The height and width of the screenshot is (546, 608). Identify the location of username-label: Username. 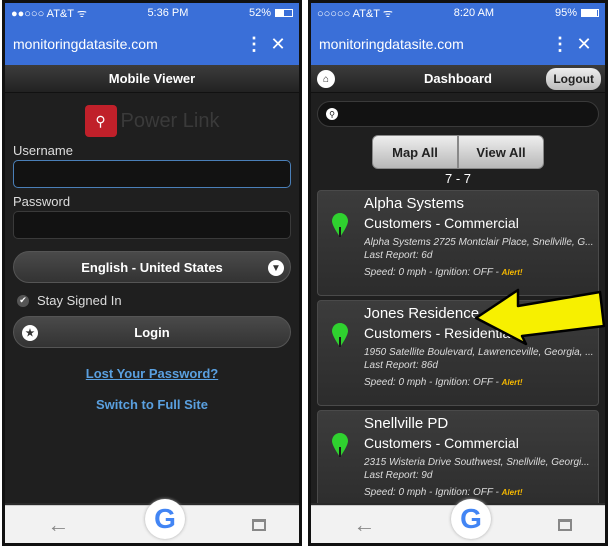
(43, 150).